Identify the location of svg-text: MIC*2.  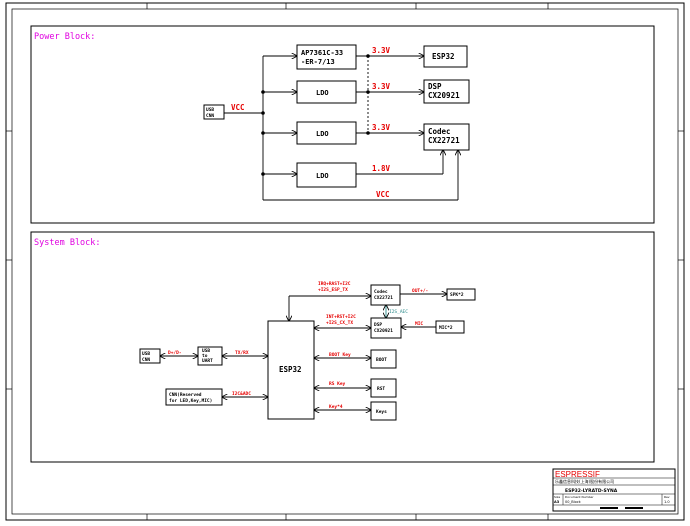
(446, 328).